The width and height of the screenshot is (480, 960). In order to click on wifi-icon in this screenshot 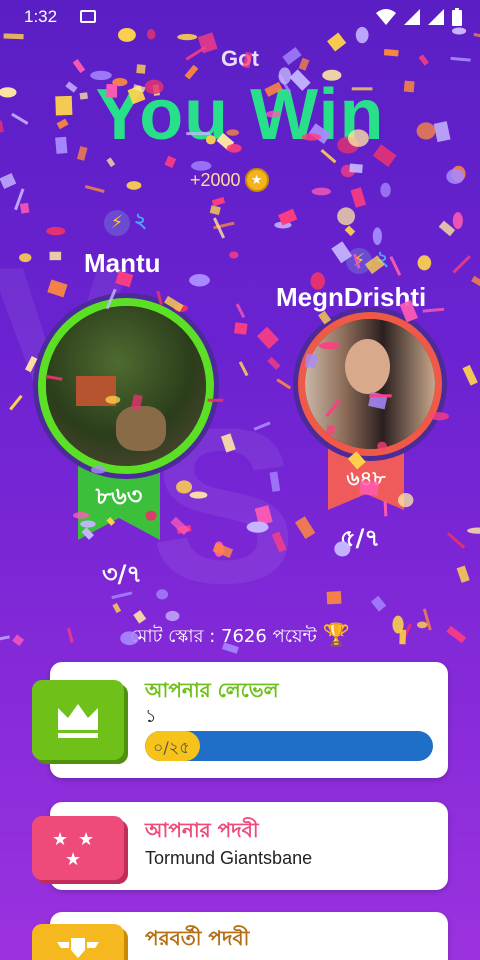, I will do `click(386, 17)`.